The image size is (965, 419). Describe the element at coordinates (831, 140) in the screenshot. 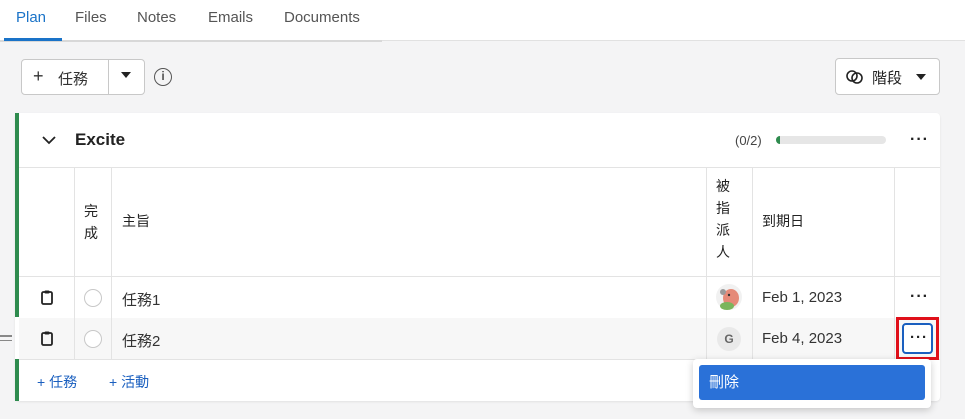

I see `group-progress-bar` at that location.